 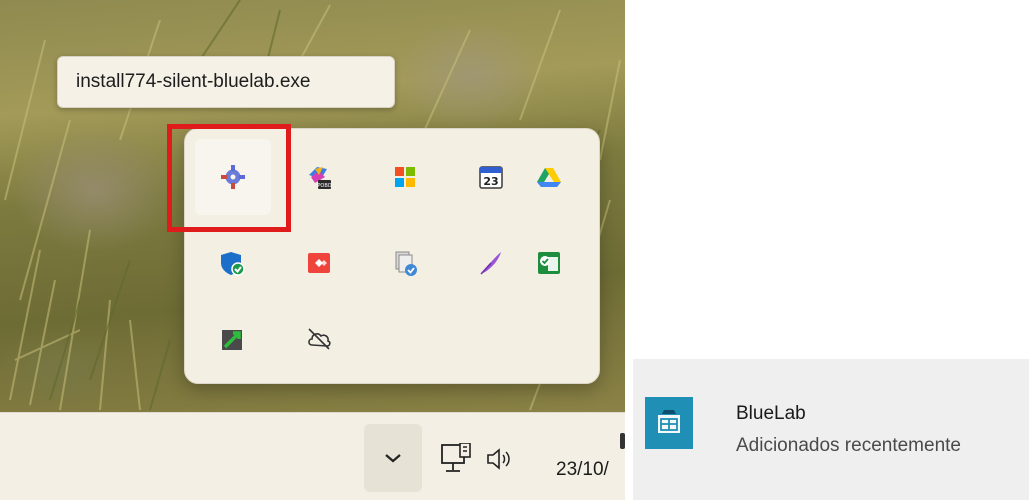 I want to click on highlight-box, so click(x=229, y=178).